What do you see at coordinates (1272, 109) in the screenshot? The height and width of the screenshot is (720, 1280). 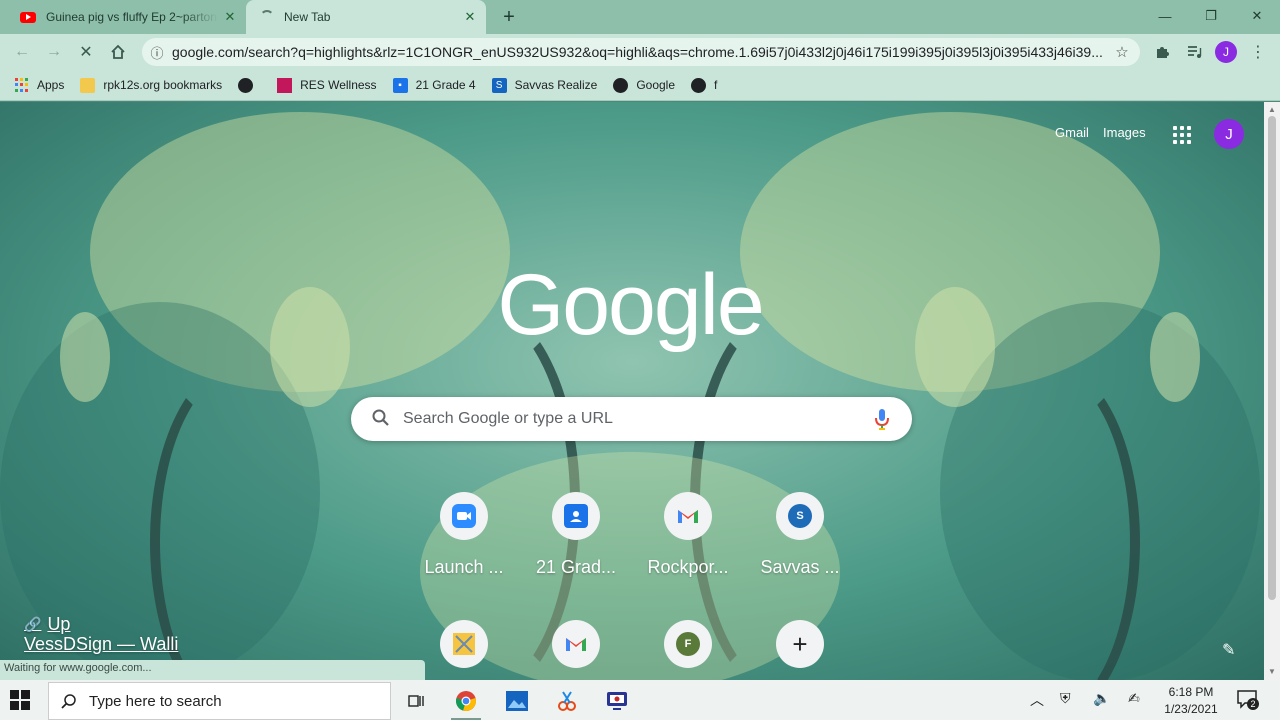 I see `scroll-up-arrow-icon: ▲` at bounding box center [1272, 109].